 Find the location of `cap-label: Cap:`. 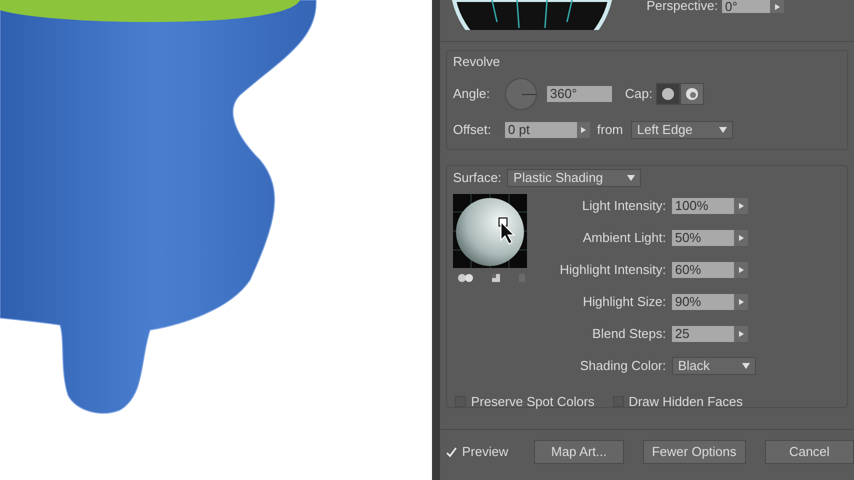

cap-label: Cap: is located at coordinates (638, 94).